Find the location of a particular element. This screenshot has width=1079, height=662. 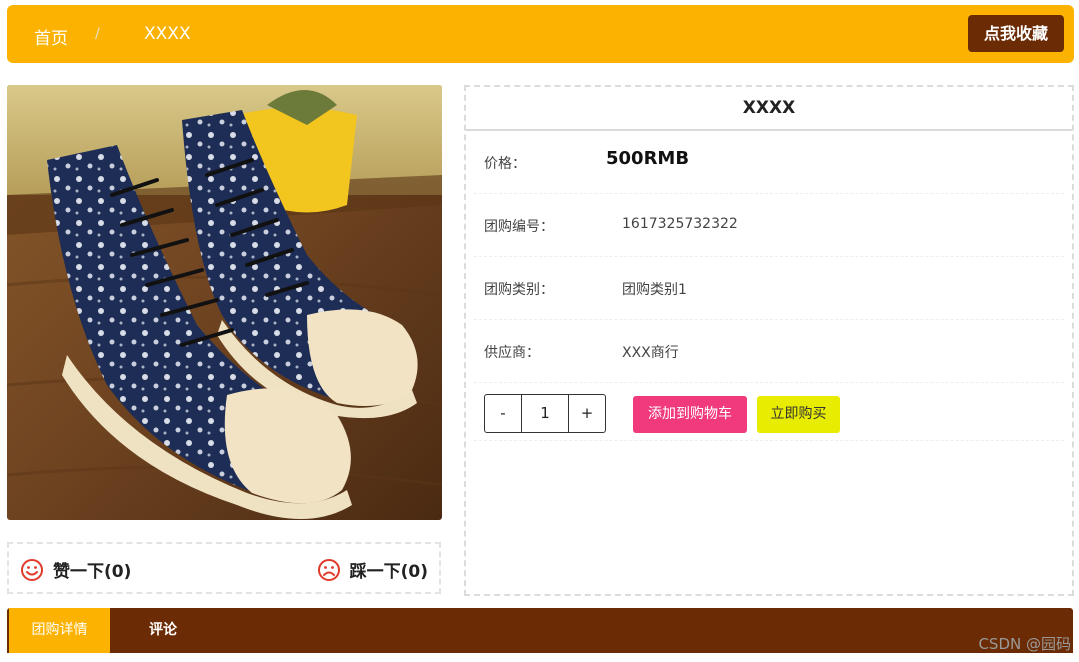

product-title: XXXX is located at coordinates (769, 109).